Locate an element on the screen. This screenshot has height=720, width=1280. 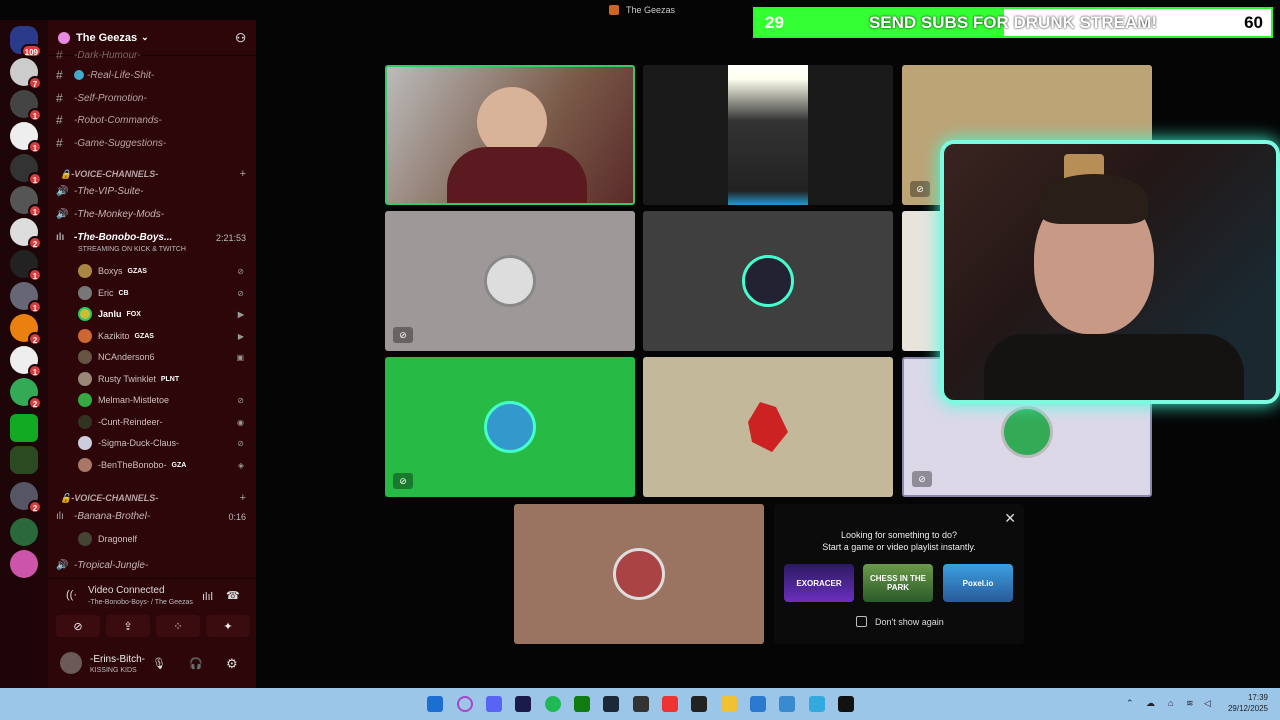
voice-user: -Sigma-Duck-Claus- ⊘ is located at coordinates (163, 443).